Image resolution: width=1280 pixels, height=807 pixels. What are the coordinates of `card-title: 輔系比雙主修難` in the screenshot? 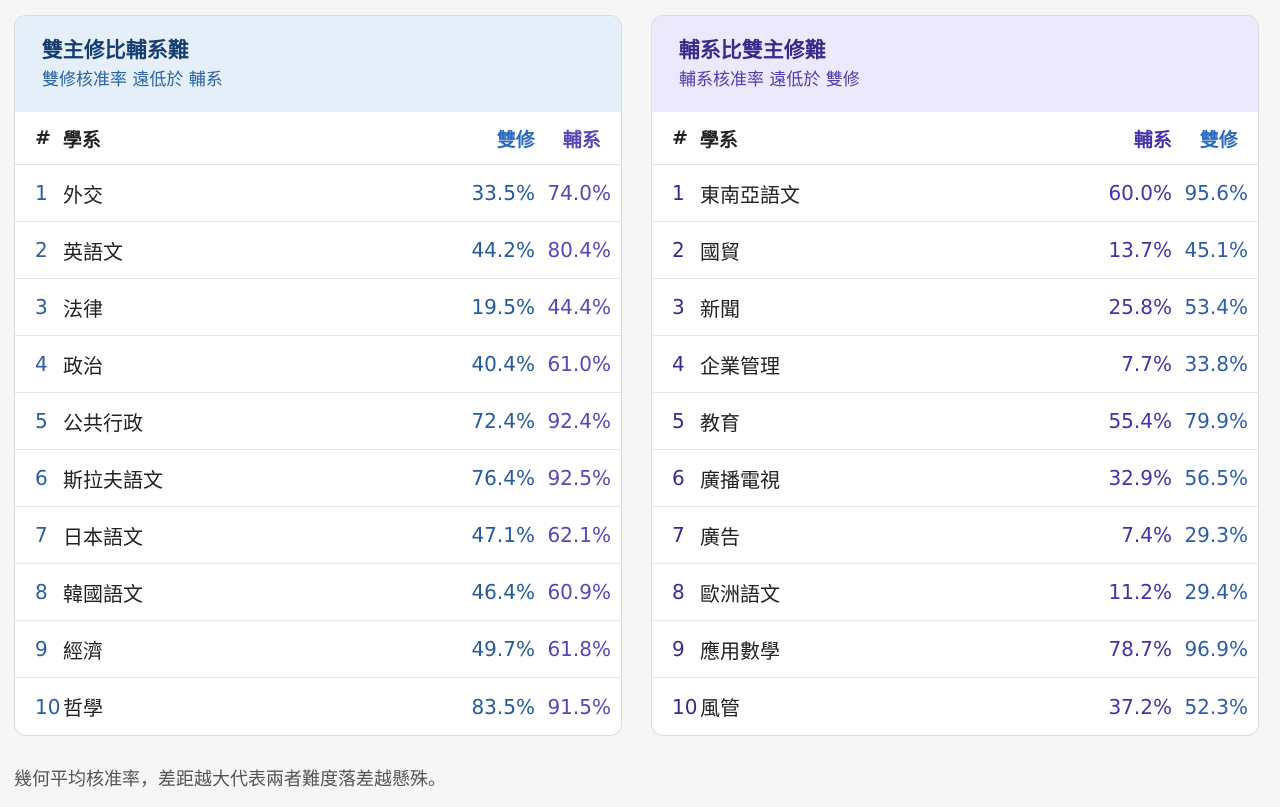 It's located at (752, 50).